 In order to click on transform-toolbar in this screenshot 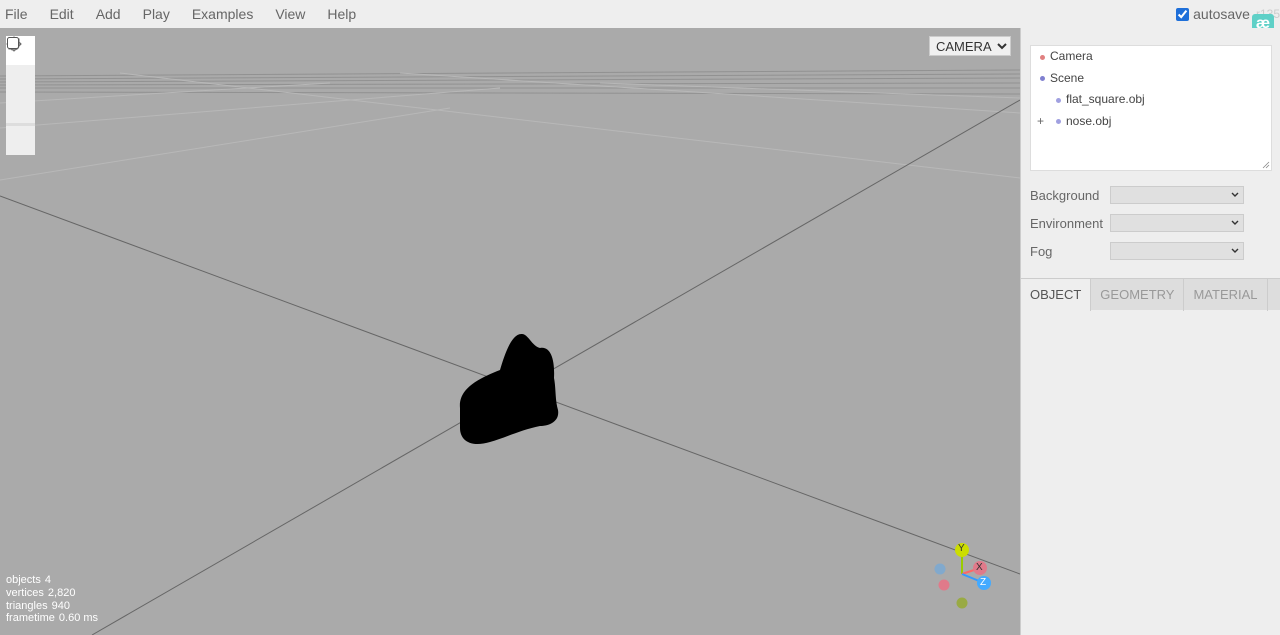, I will do `click(20, 95)`.